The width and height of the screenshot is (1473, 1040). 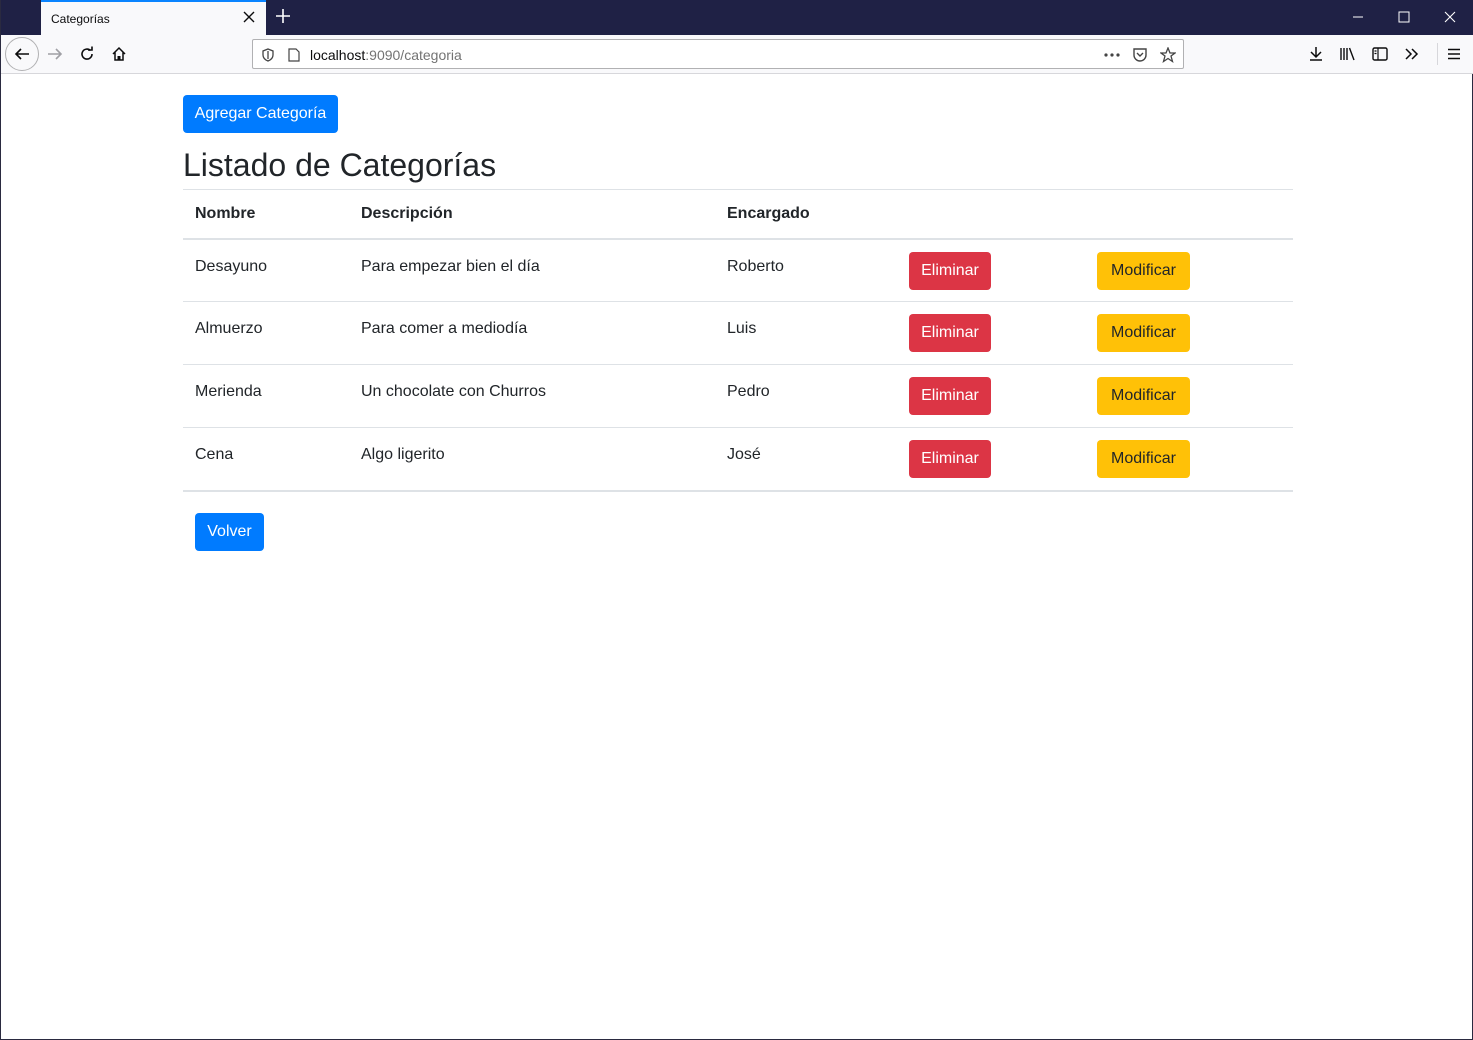 I want to click on new-tab-icon, so click(x=283, y=16).